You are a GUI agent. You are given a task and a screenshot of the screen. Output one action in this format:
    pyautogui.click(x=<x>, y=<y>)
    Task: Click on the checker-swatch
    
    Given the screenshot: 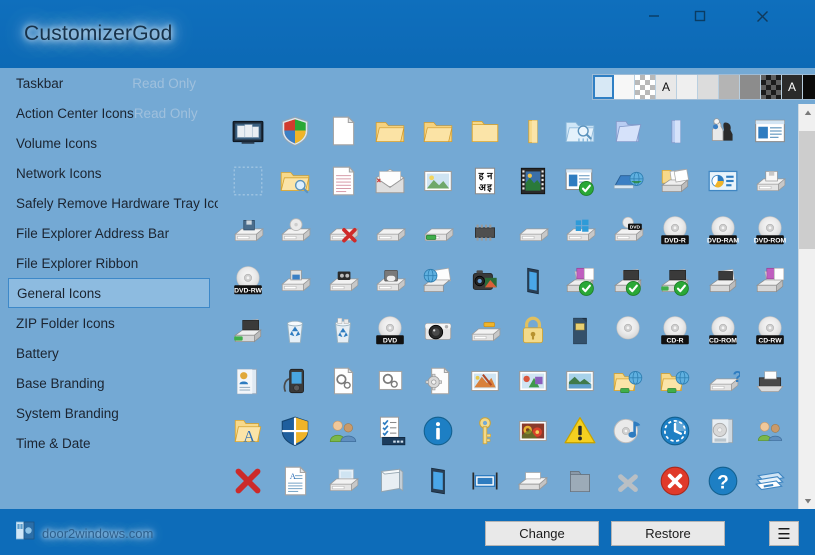 What is the action you would take?
    pyautogui.click(x=645, y=87)
    